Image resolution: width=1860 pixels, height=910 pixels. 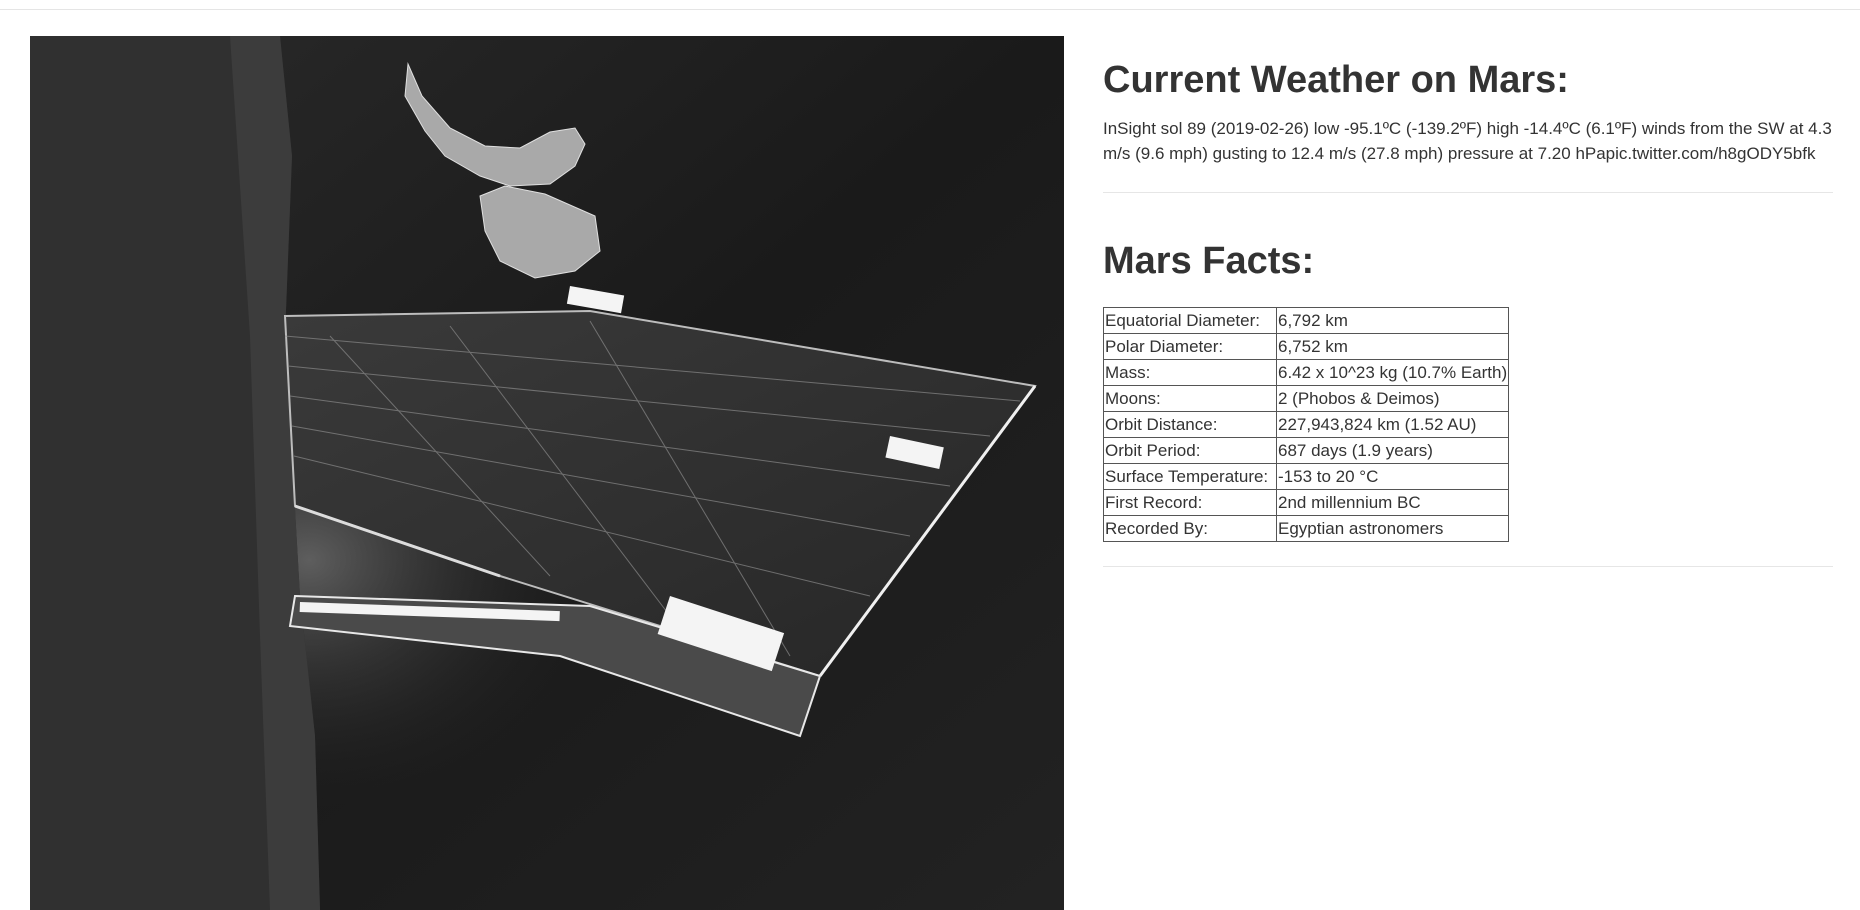 I want to click on facts-heading: Mars Facts:, so click(x=1209, y=260).